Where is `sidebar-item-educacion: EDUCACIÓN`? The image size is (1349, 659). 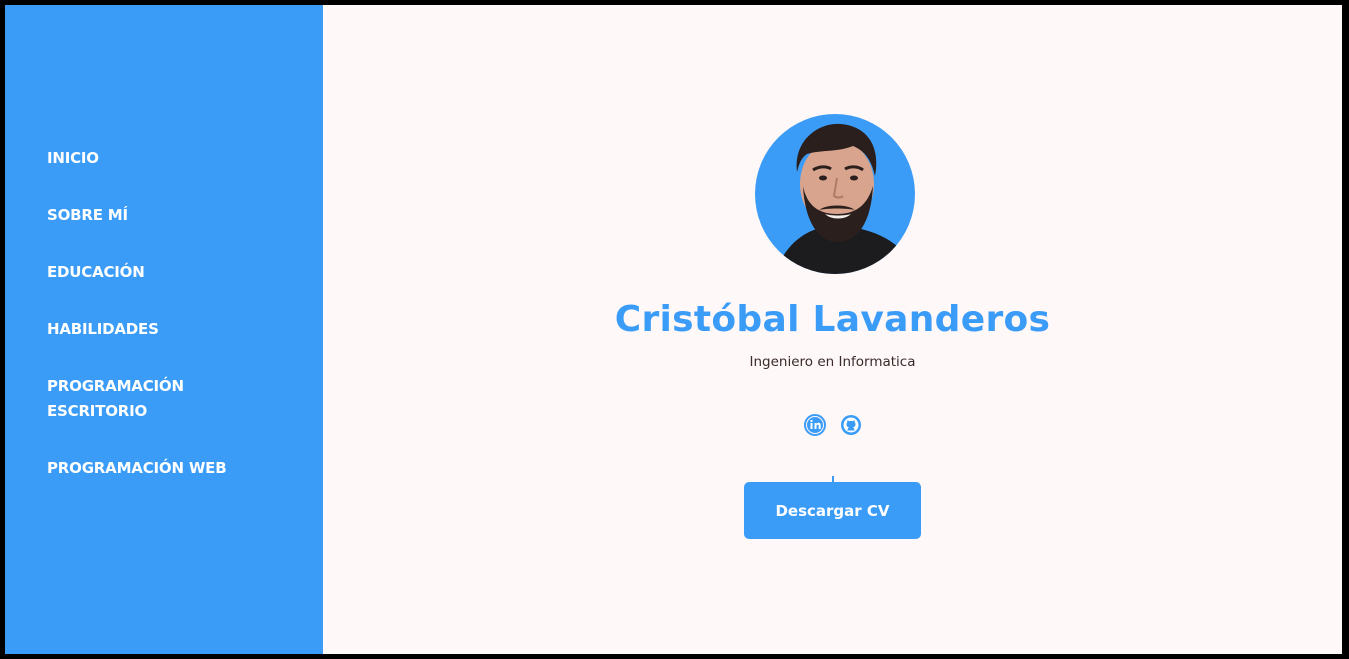
sidebar-item-educacion: EDUCACIÓN is located at coordinates (147, 272).